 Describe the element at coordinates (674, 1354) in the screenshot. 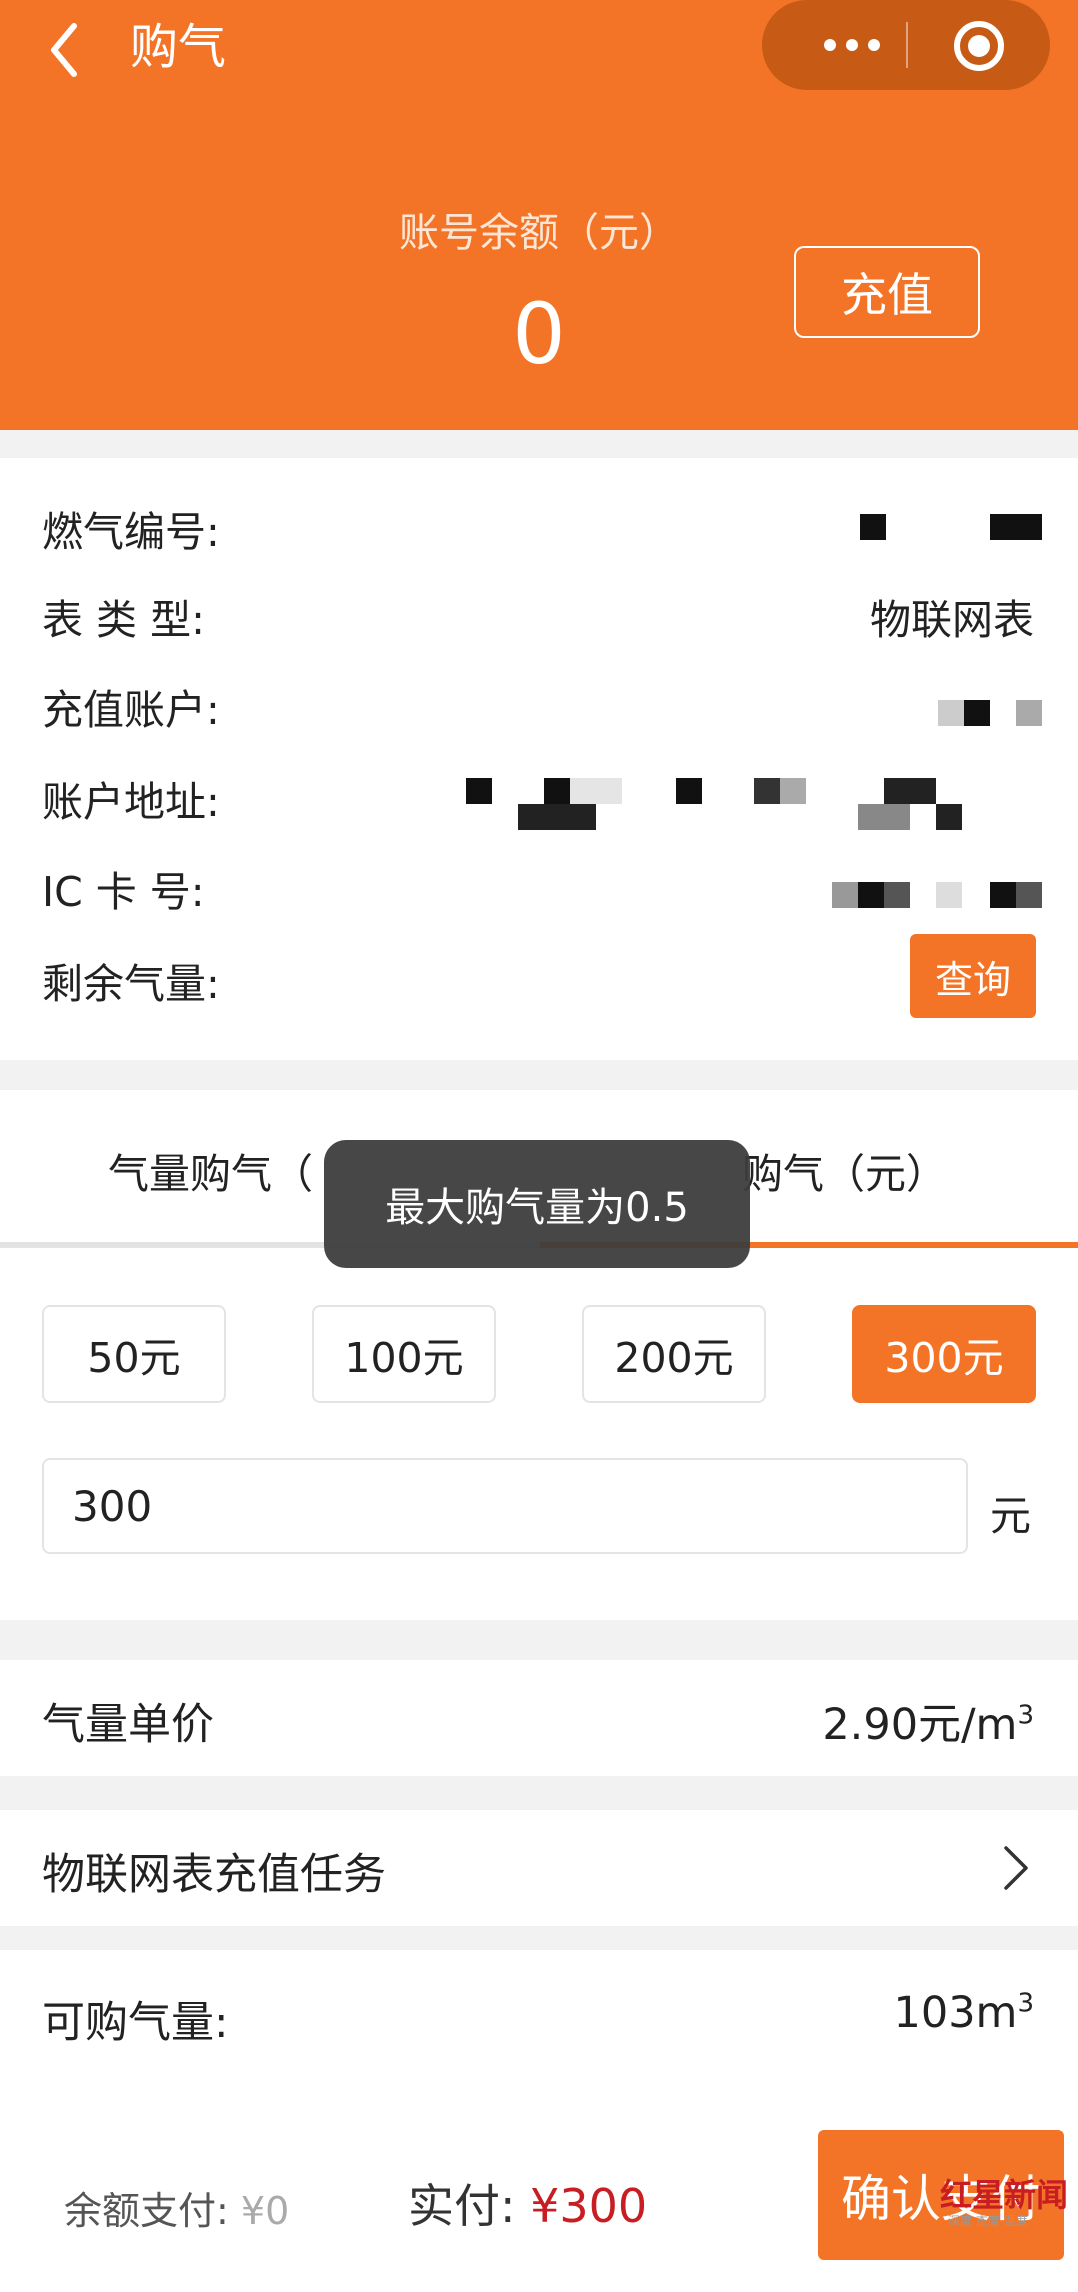

I see `amount-option-200: 200元` at that location.